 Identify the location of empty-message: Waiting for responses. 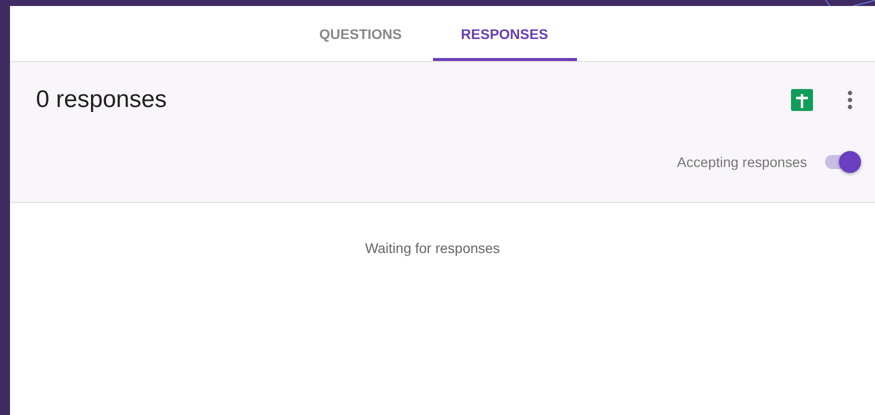
(432, 248).